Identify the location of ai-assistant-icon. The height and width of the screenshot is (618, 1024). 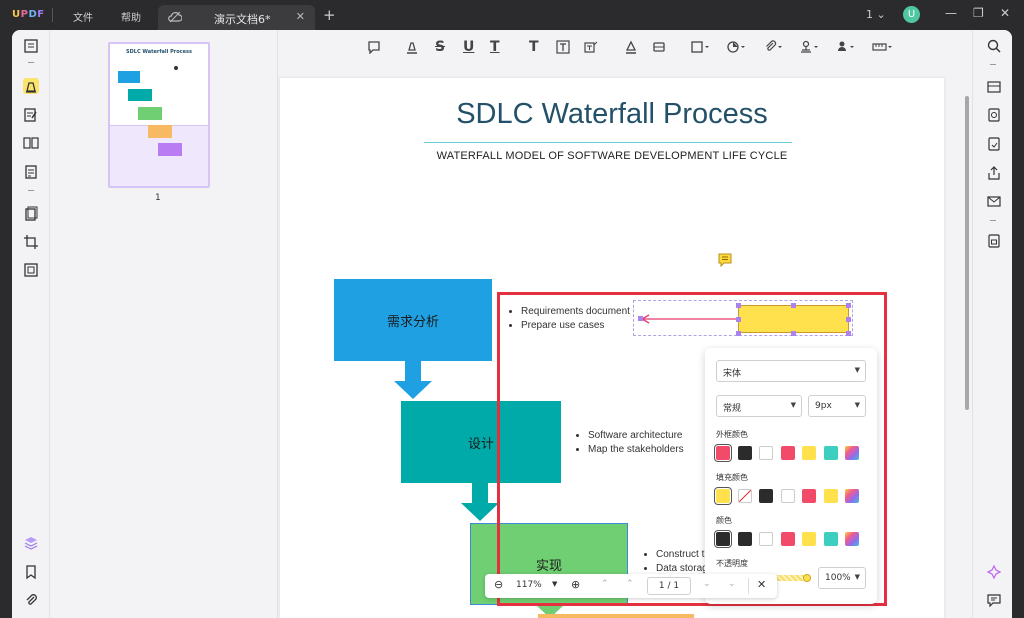
(994, 572).